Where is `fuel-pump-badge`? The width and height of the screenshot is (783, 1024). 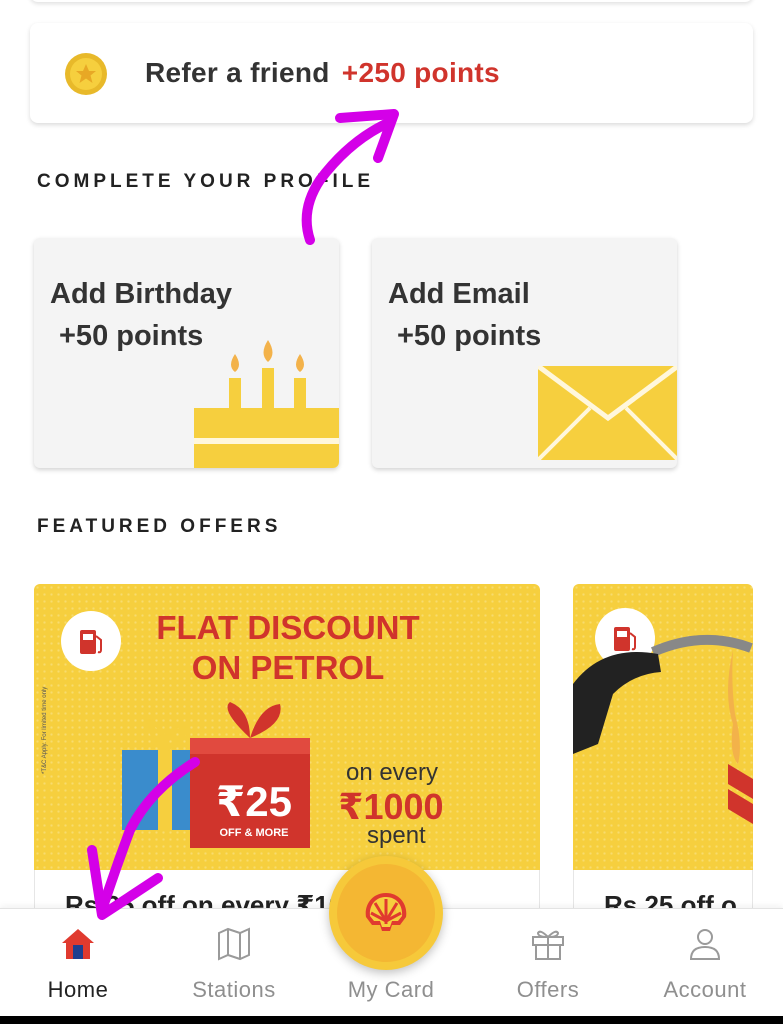
fuel-pump-badge is located at coordinates (91, 641).